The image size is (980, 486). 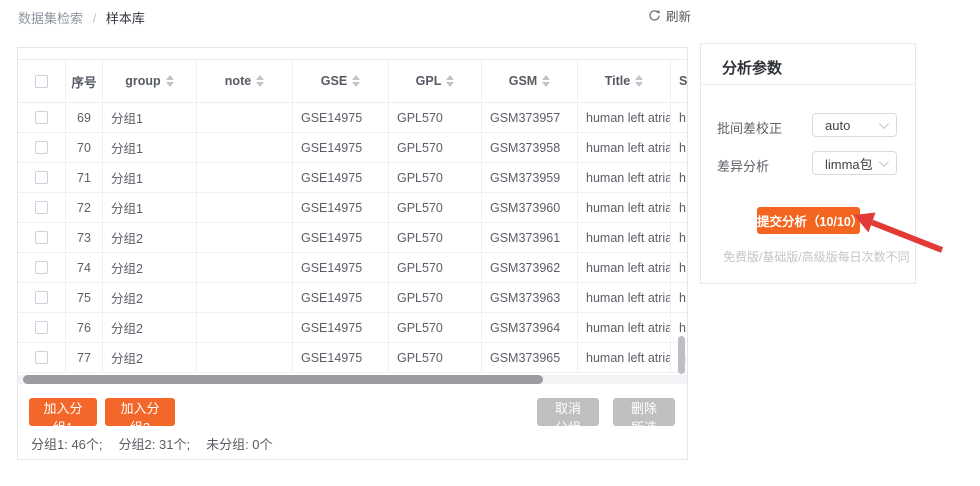 I want to click on row-gsm: GSM373959, so click(x=530, y=177).